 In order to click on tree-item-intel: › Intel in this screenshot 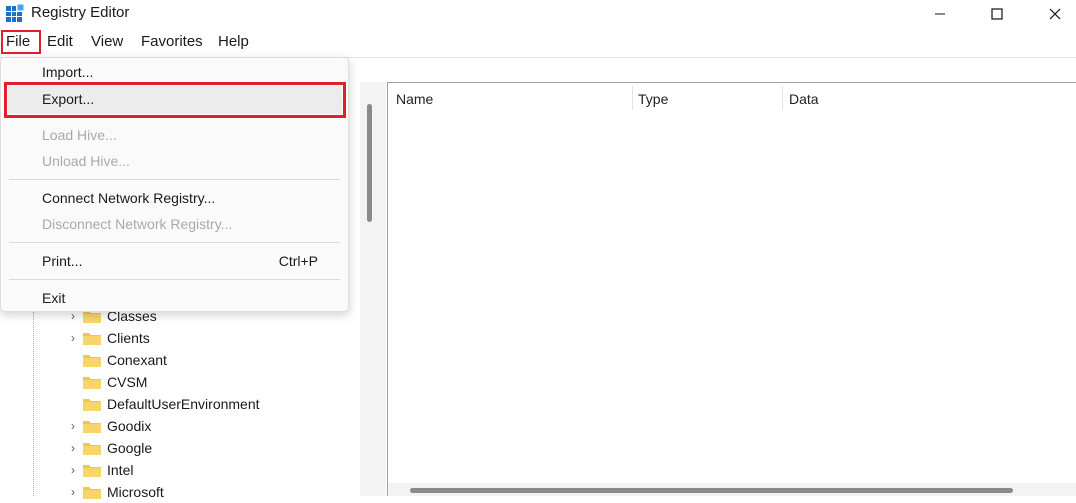, I will do `click(100, 470)`.